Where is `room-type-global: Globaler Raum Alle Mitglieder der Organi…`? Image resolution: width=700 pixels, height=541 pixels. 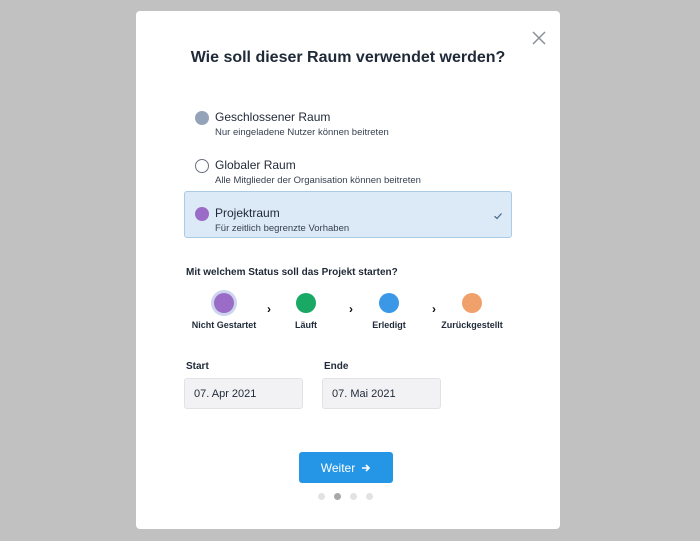 room-type-global: Globaler Raum Alle Mitglieder der Organi… is located at coordinates (348, 166).